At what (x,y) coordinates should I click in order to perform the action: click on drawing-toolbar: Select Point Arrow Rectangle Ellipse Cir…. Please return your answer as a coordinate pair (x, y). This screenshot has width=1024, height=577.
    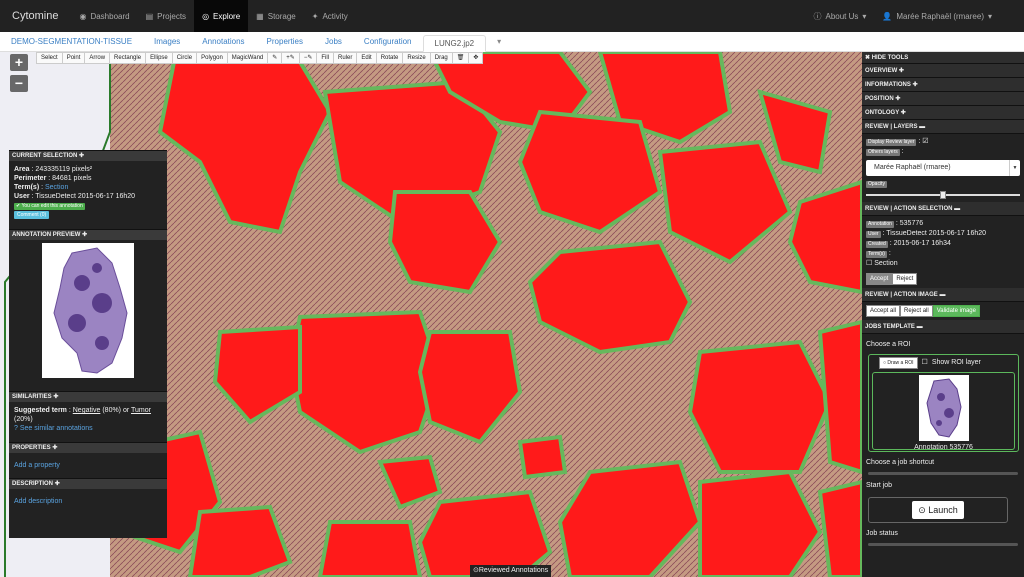
    Looking at the image, I should click on (260, 58).